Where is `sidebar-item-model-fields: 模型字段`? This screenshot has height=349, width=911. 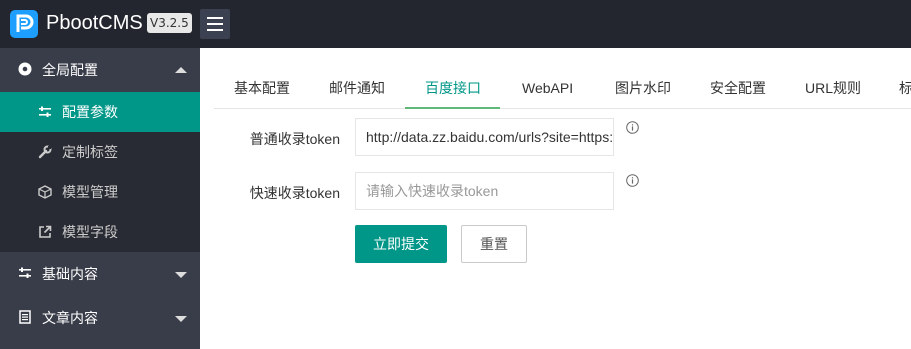 sidebar-item-model-fields: 模型字段 is located at coordinates (100, 232).